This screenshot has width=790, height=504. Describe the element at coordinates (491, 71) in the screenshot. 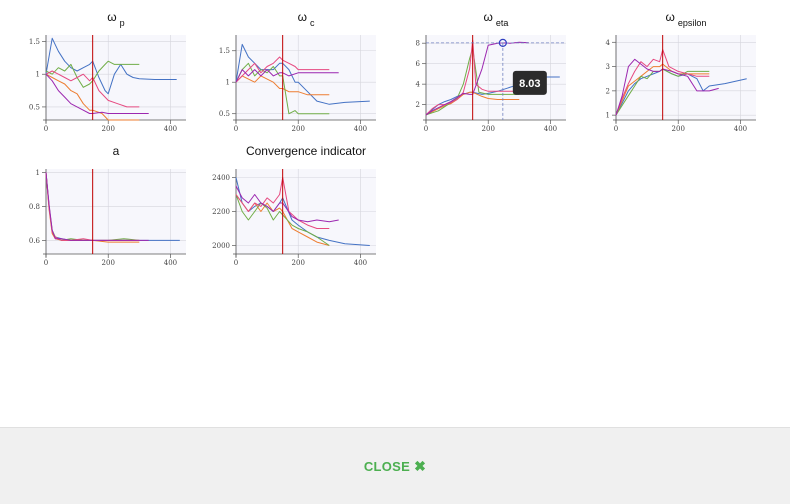

I see `chart-svg: ω eta 2 4 6 8 0 200 400 8.03` at that location.